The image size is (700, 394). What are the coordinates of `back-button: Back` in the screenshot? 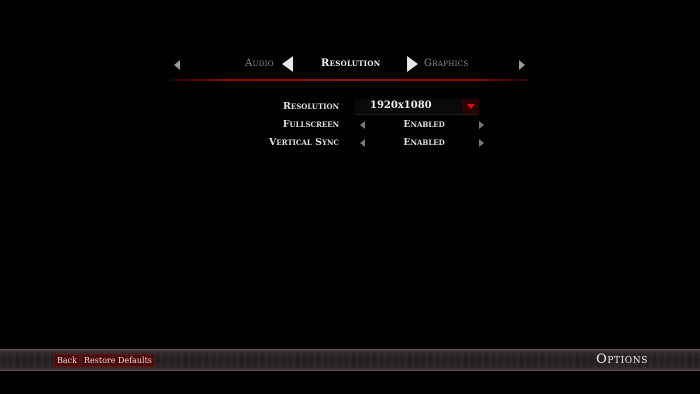 It's located at (67, 360).